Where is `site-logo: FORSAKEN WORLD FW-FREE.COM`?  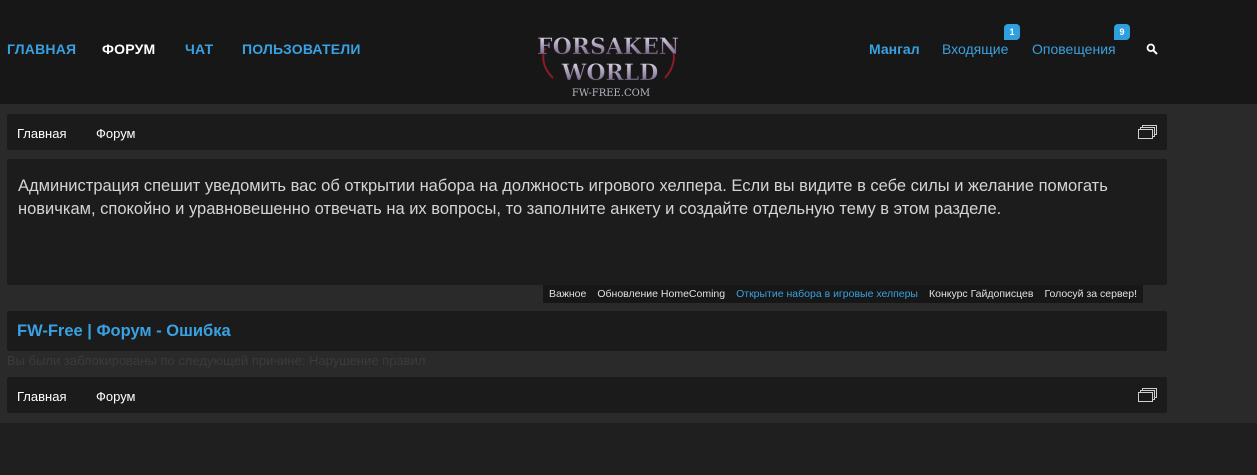 site-logo: FORSAKEN WORLD FW-FREE.COM is located at coordinates (608, 64).